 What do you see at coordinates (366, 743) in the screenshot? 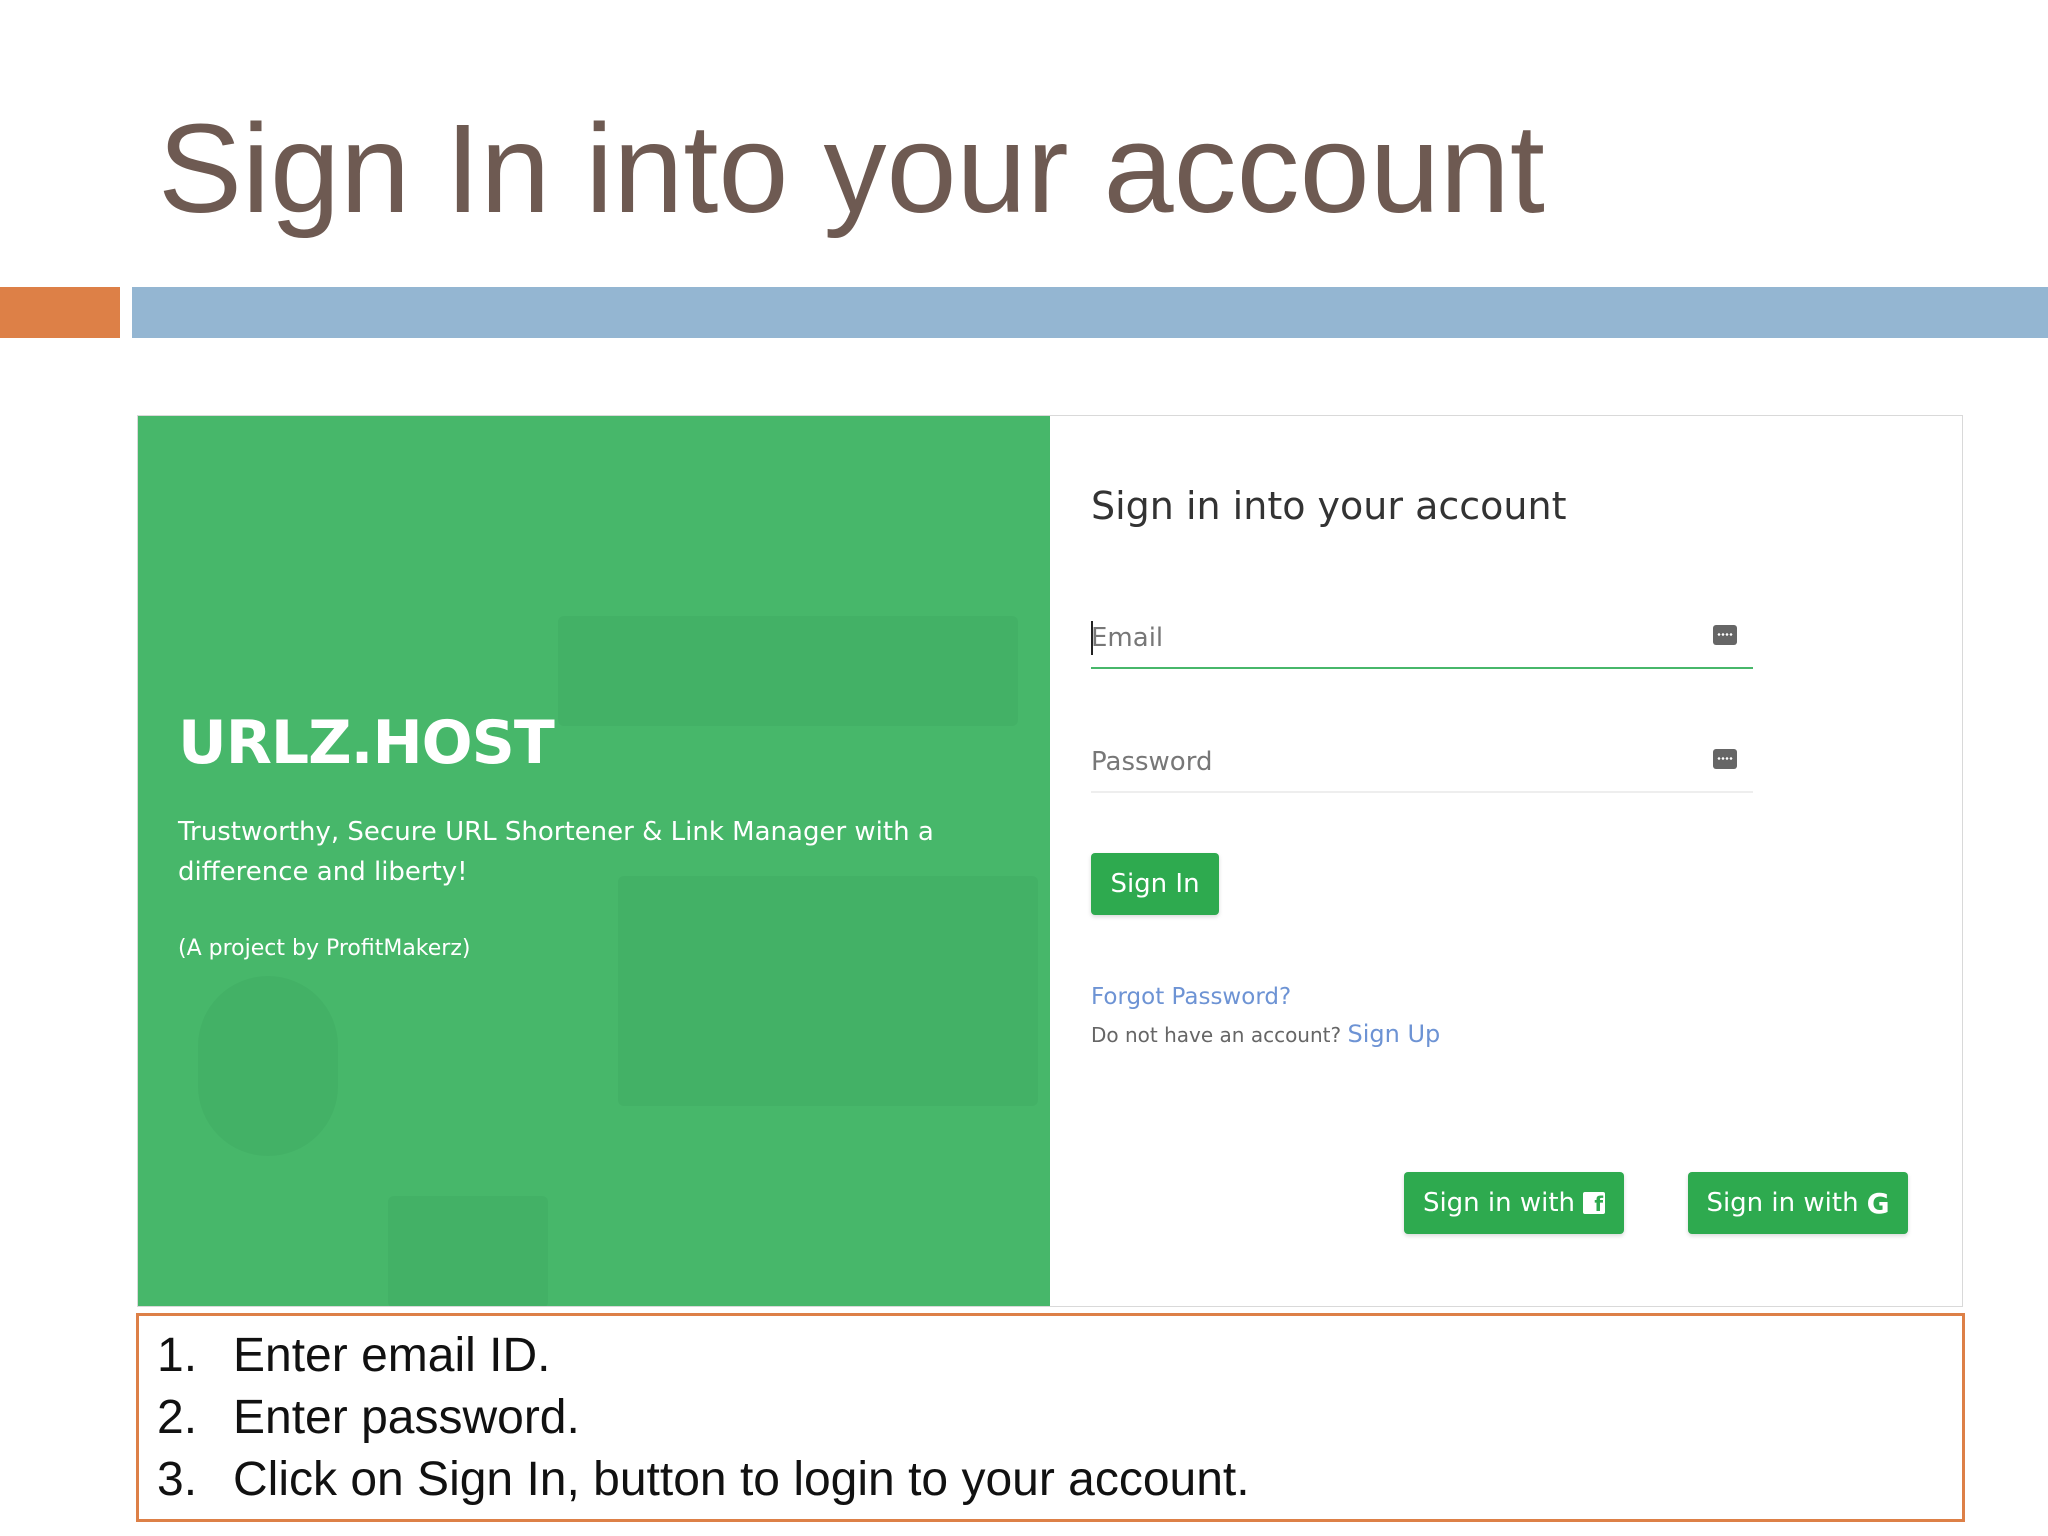
I see `brand-name: URLZ.HOST` at bounding box center [366, 743].